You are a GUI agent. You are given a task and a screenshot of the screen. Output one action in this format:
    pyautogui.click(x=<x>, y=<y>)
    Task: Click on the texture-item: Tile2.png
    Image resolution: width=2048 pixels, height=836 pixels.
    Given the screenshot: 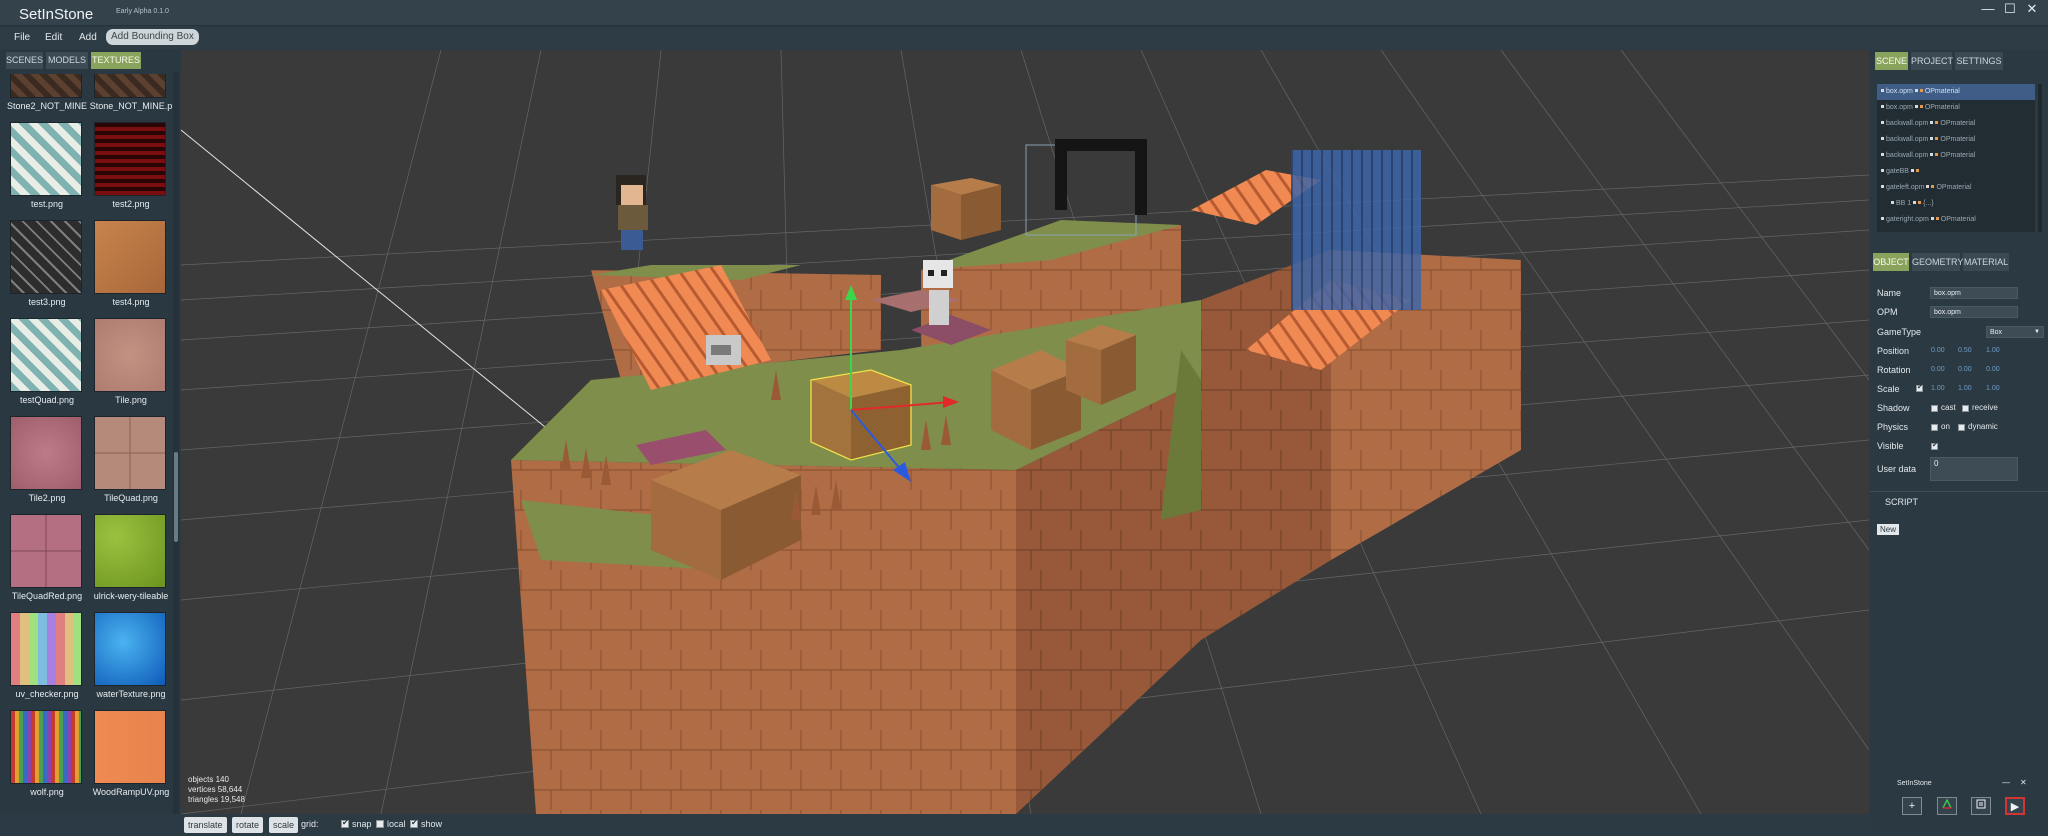 What is the action you would take?
    pyautogui.click(x=42, y=465)
    